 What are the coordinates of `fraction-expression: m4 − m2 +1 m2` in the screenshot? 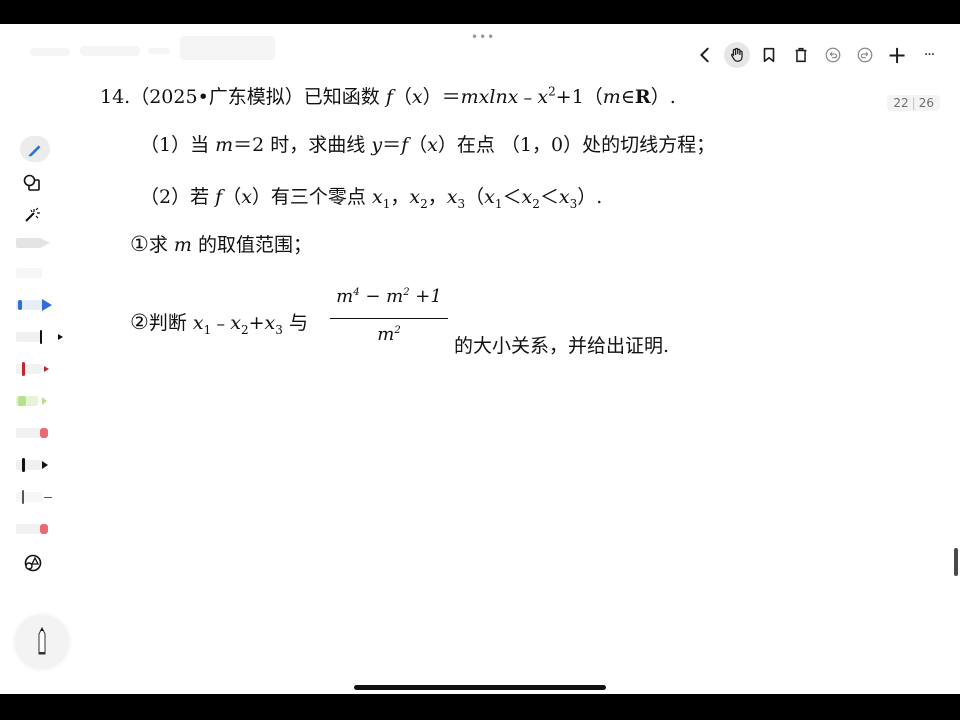 It's located at (389, 321).